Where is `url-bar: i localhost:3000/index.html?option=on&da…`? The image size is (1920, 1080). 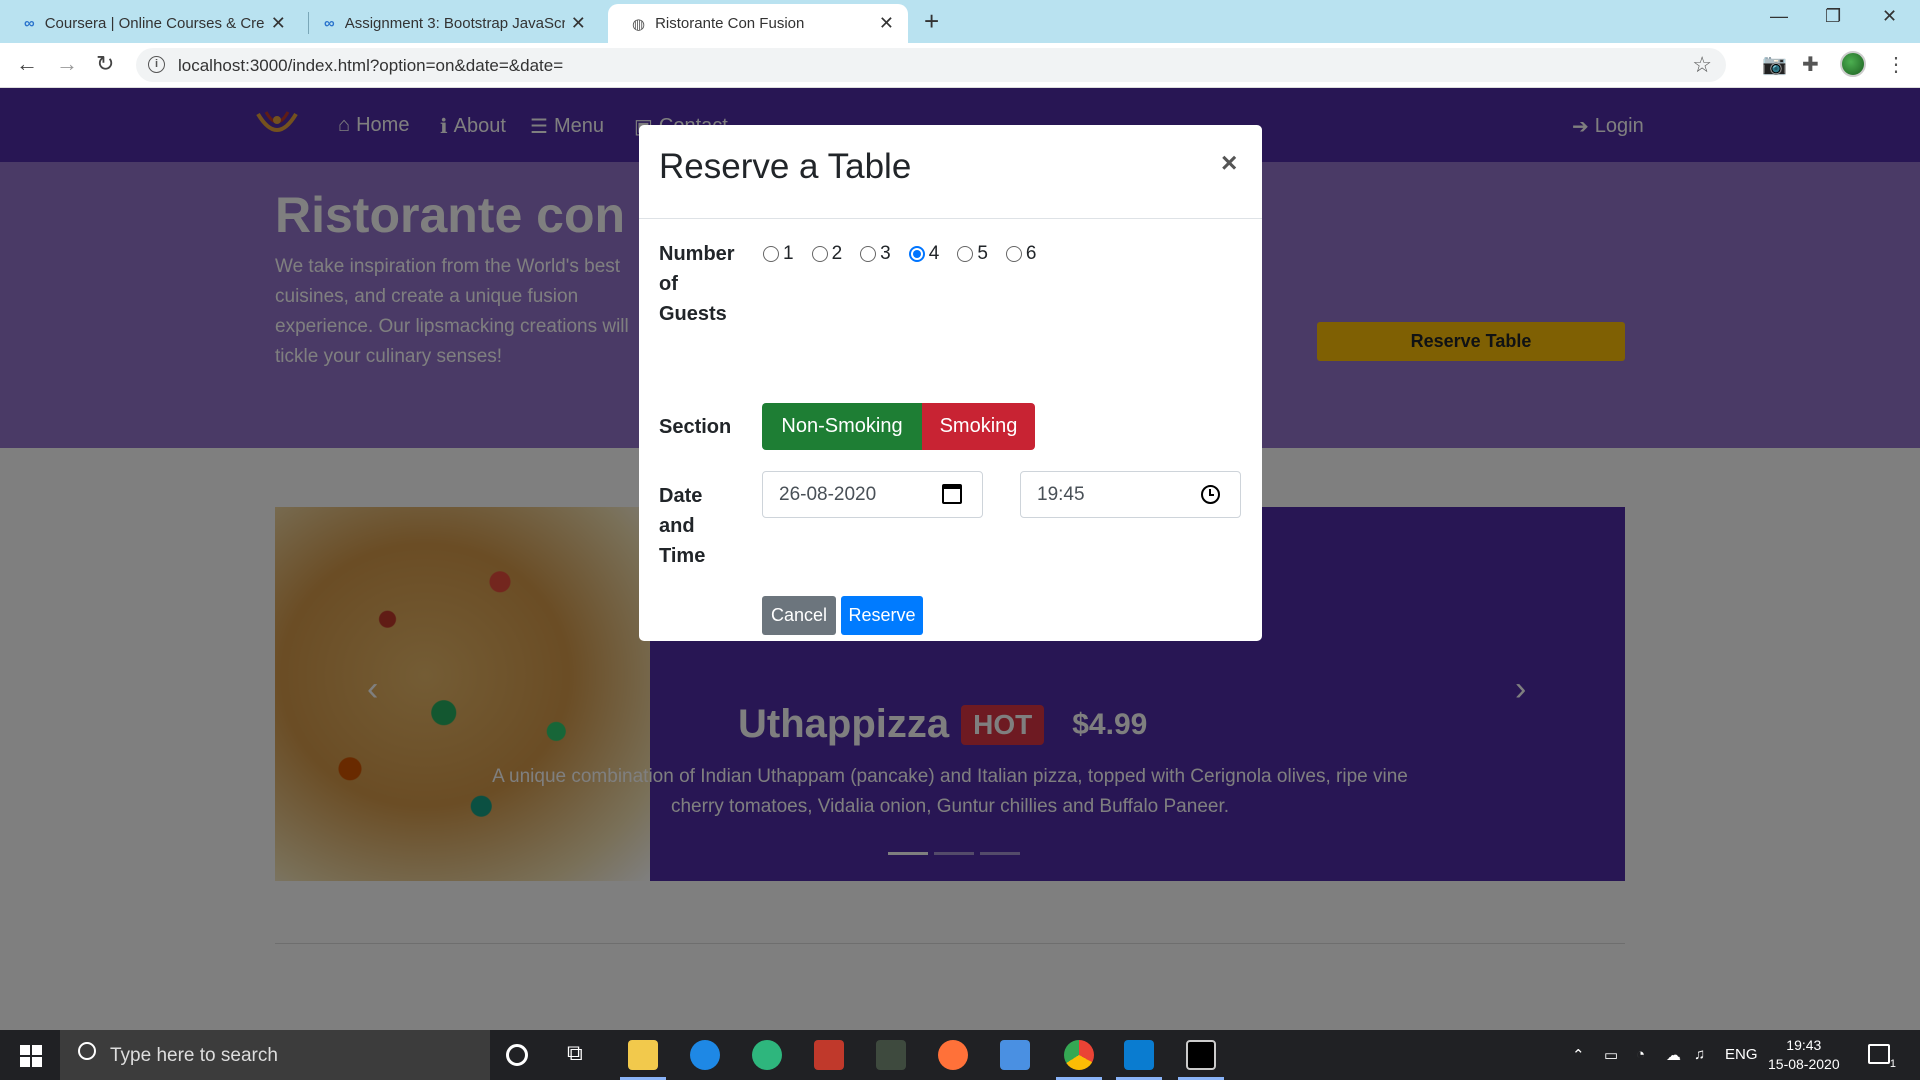
url-bar: i localhost:3000/index.html?option=on&da… is located at coordinates (931, 65).